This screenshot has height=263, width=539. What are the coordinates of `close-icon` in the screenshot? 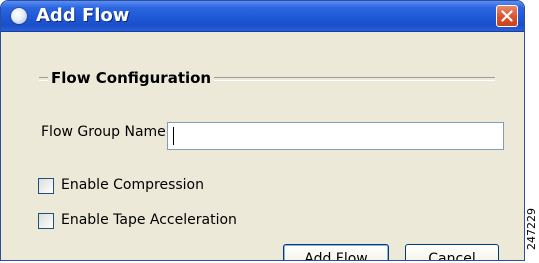 It's located at (507, 16).